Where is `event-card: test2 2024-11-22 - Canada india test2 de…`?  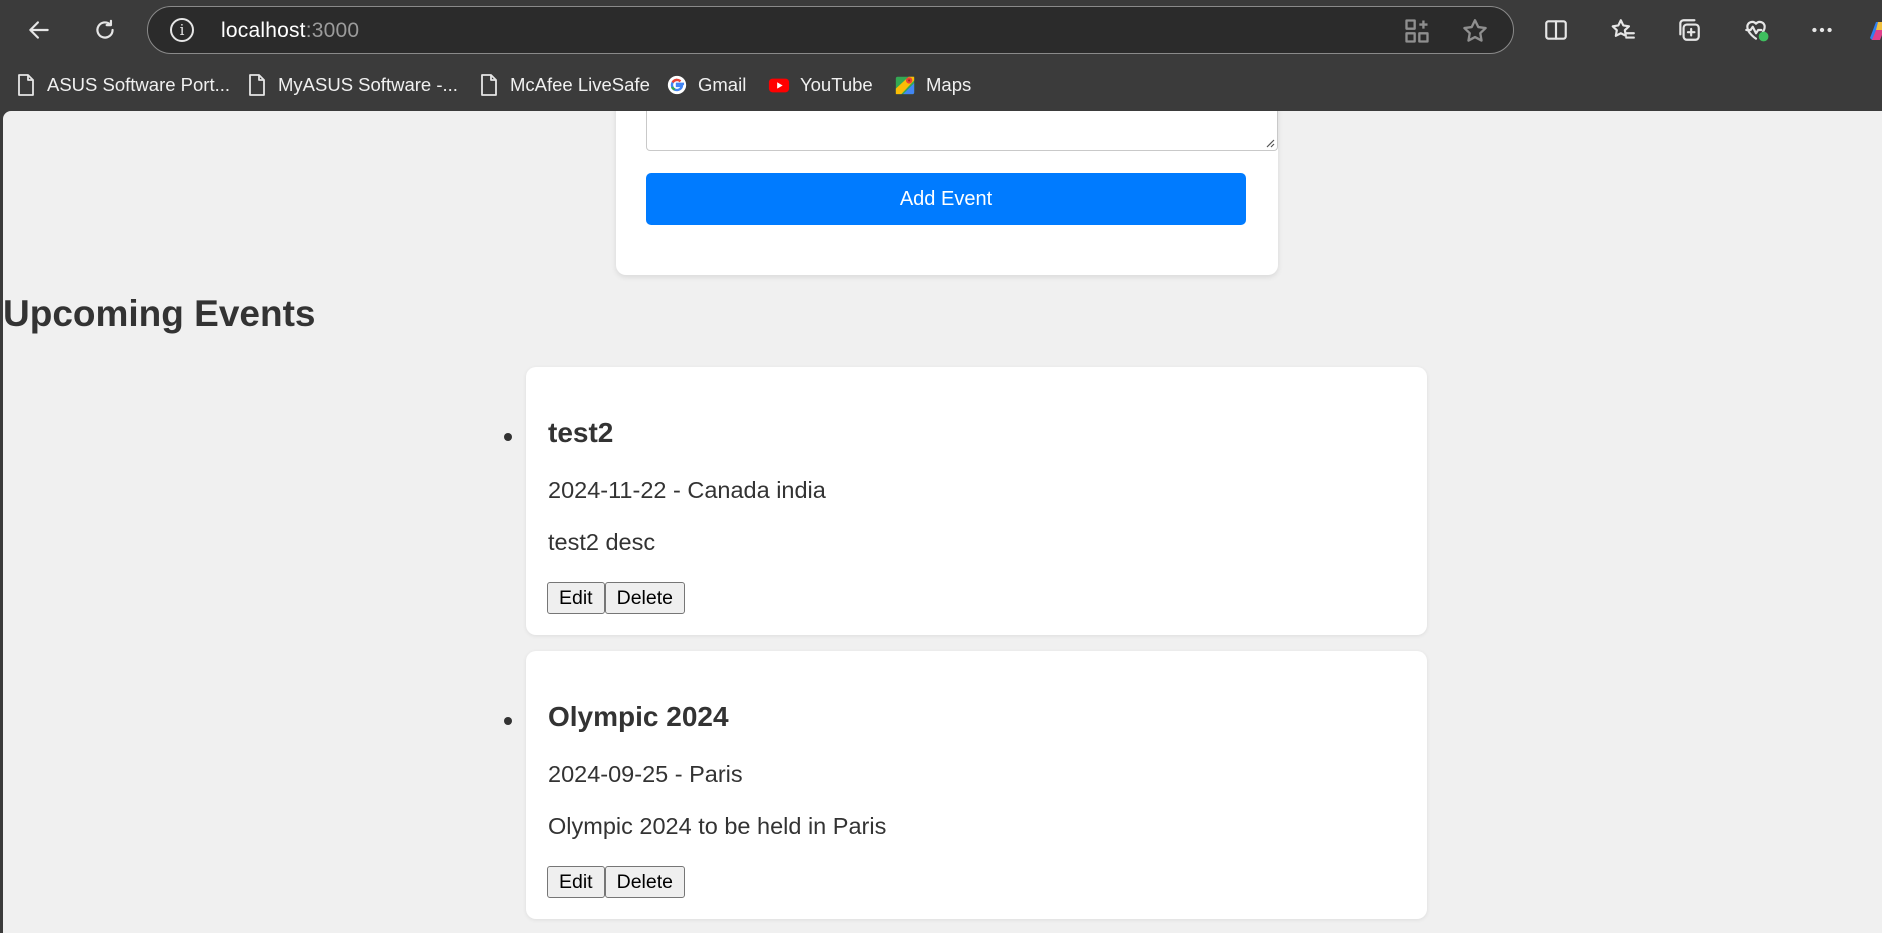
event-card: test2 2024-11-22 - Canada india test2 de… is located at coordinates (976, 501).